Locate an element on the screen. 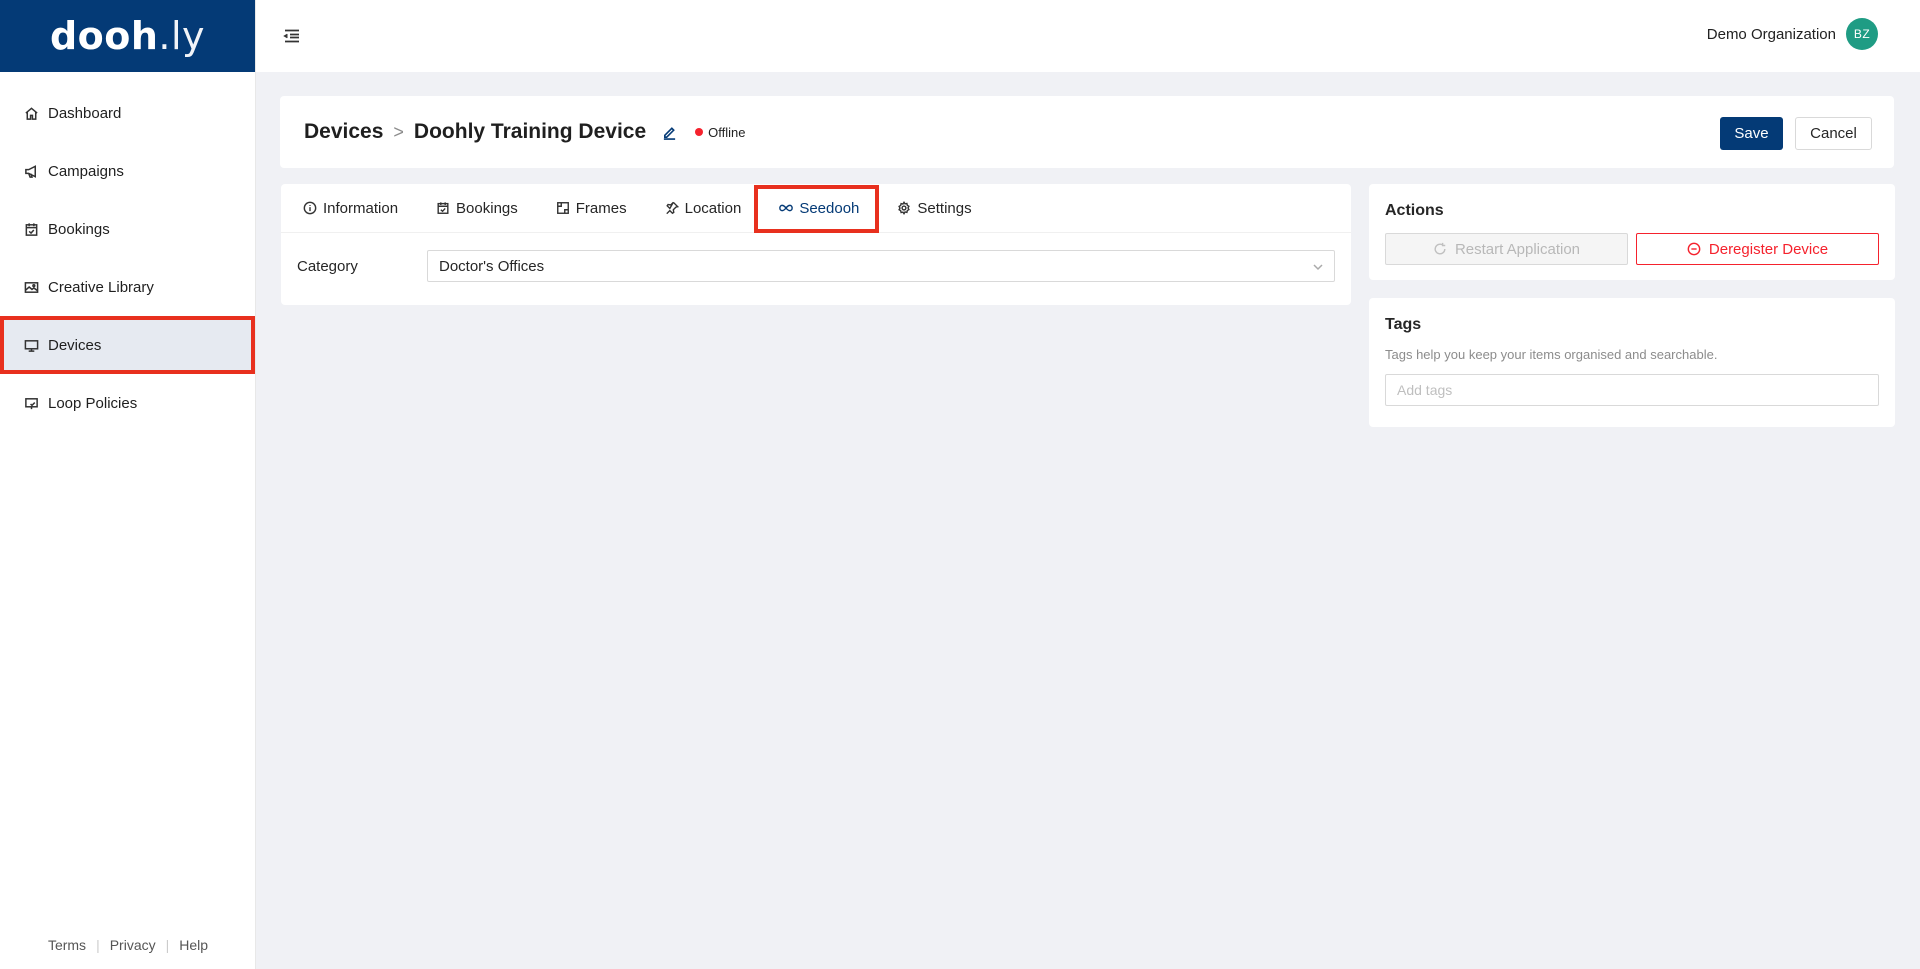  top-header: Demo Organization BZ is located at coordinates (1088, 36).